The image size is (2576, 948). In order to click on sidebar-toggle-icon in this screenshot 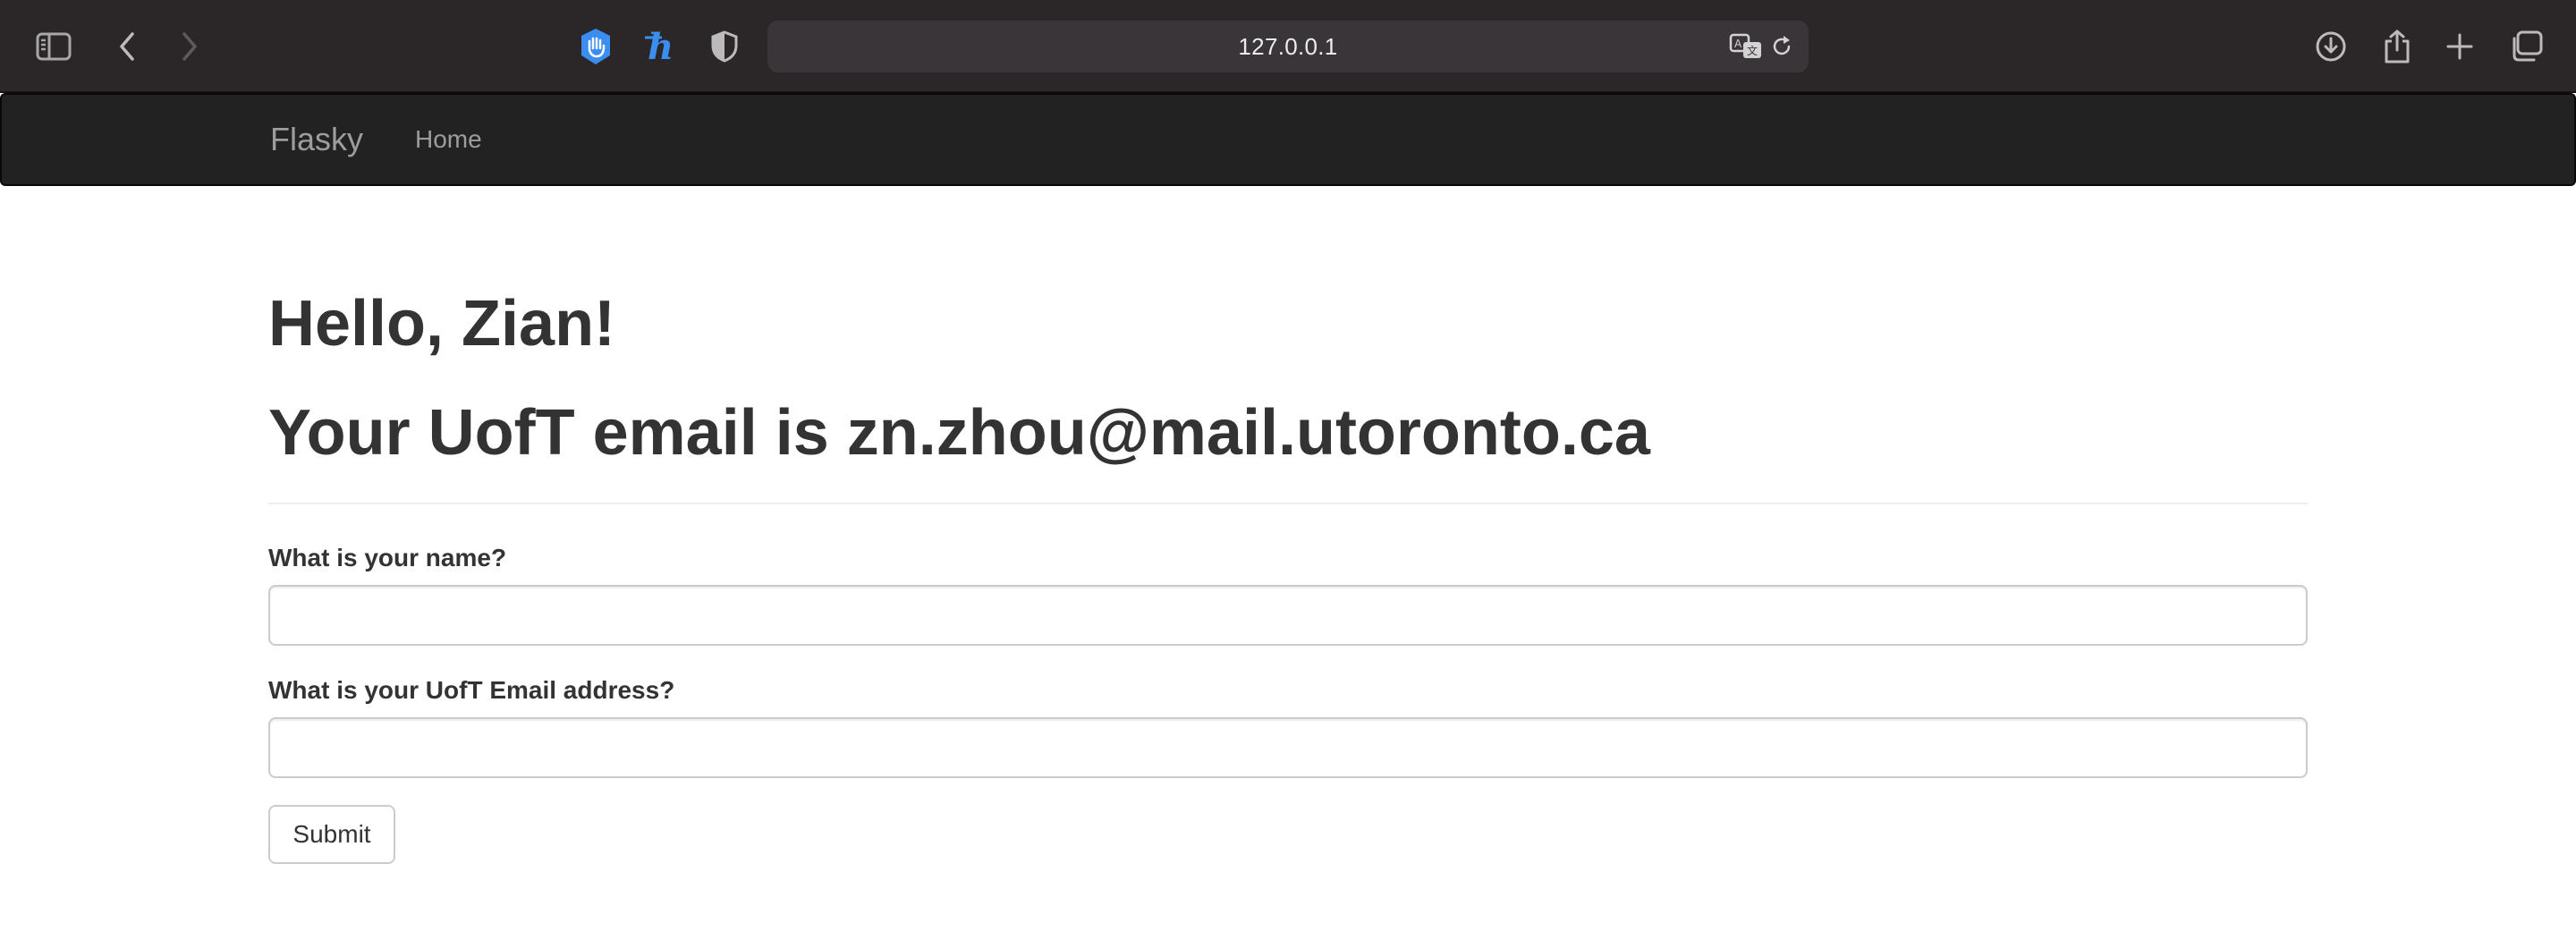, I will do `click(54, 46)`.